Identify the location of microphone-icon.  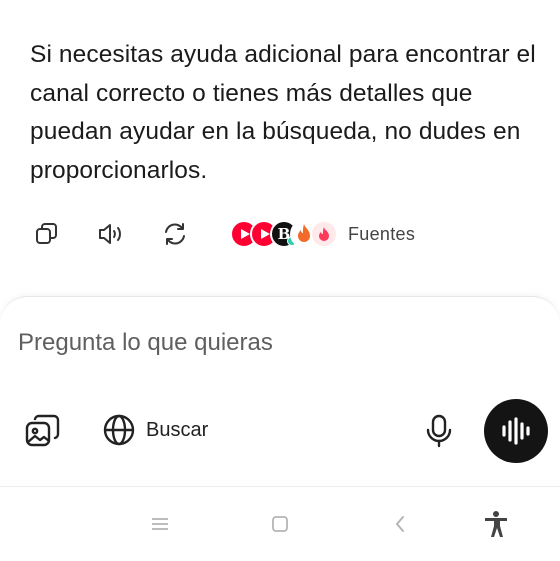
(439, 431).